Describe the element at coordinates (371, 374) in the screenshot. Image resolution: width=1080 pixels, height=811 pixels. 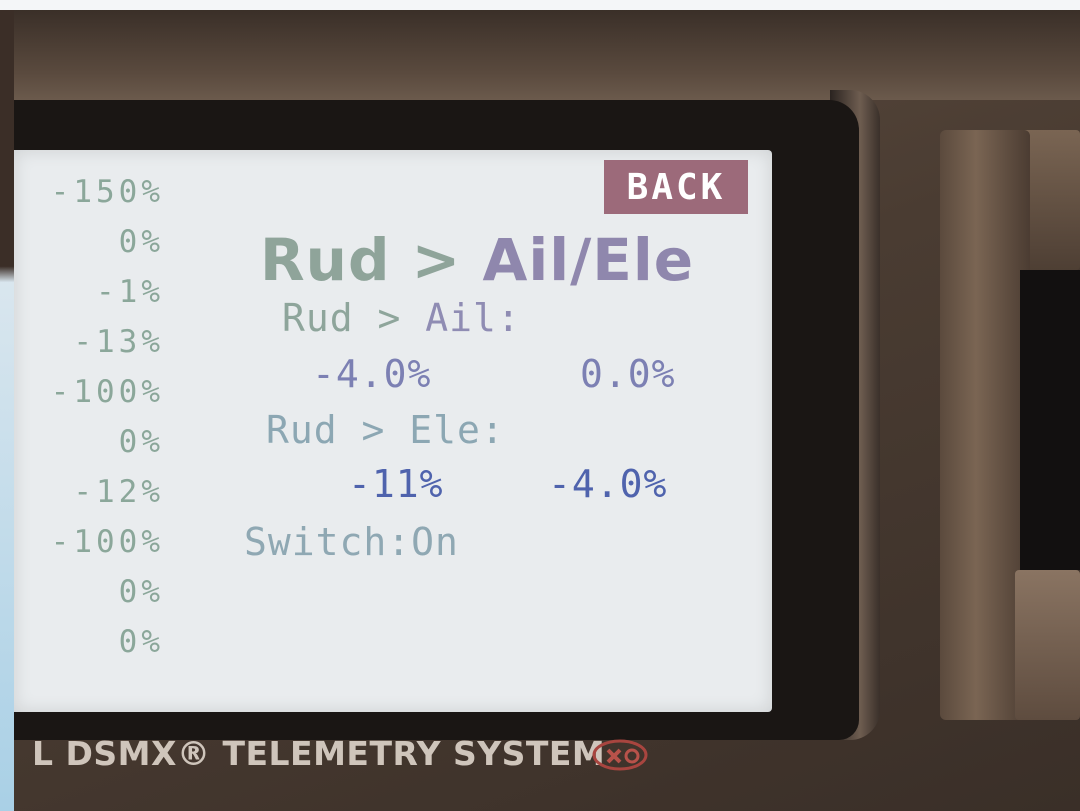
I see `rud-ail-value-left: -4.0%` at that location.